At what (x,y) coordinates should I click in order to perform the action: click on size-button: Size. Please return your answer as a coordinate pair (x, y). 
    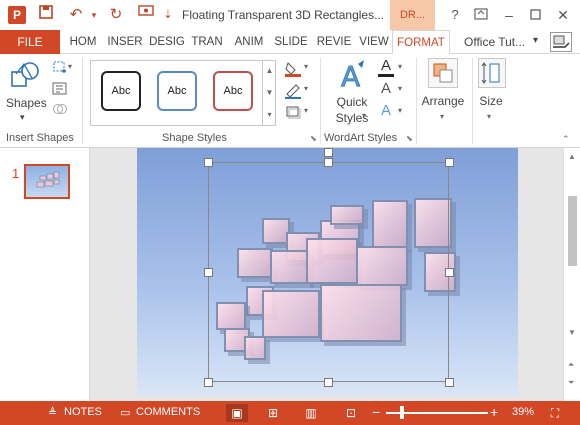
    Looking at the image, I should click on (491, 101).